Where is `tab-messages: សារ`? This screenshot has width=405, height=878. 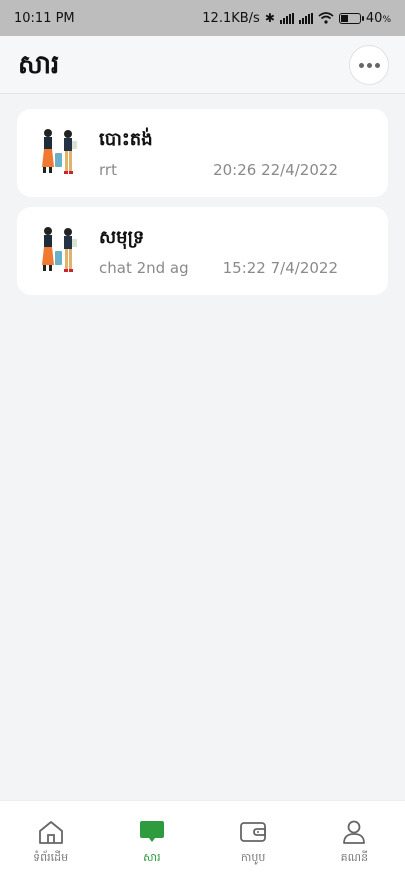
tab-messages: សារ is located at coordinates (151, 839).